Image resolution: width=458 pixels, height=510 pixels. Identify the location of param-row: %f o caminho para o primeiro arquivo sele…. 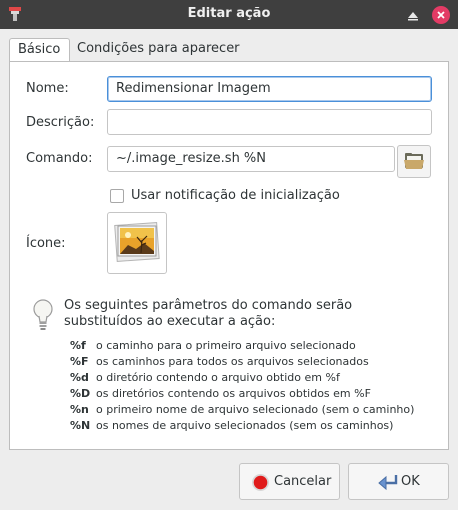
(242, 346).